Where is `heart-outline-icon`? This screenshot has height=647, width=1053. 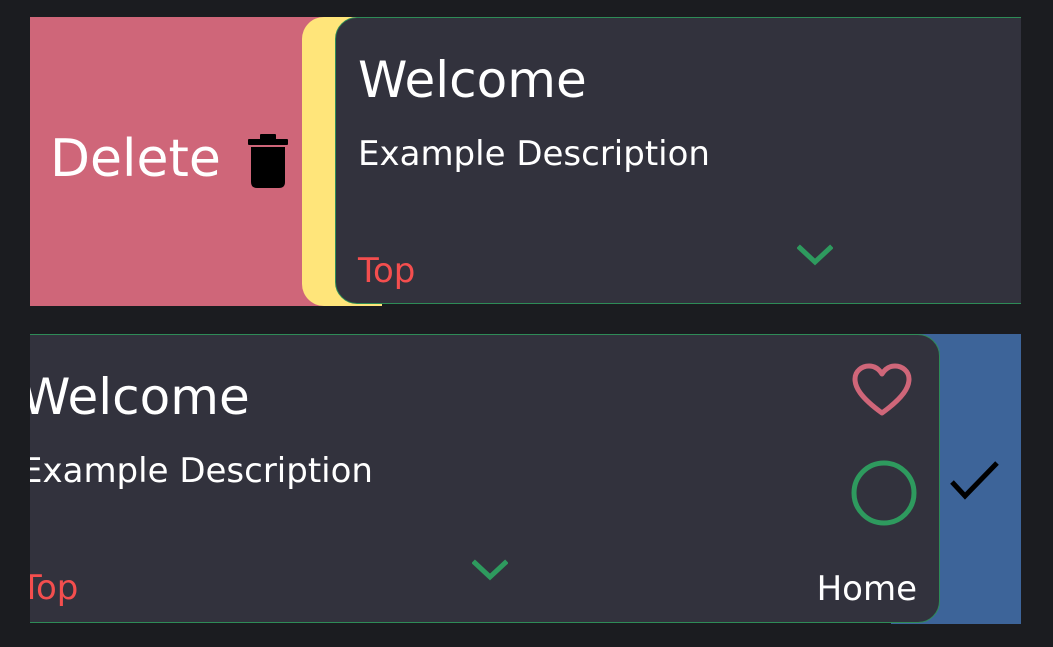
heart-outline-icon is located at coordinates (882, 390).